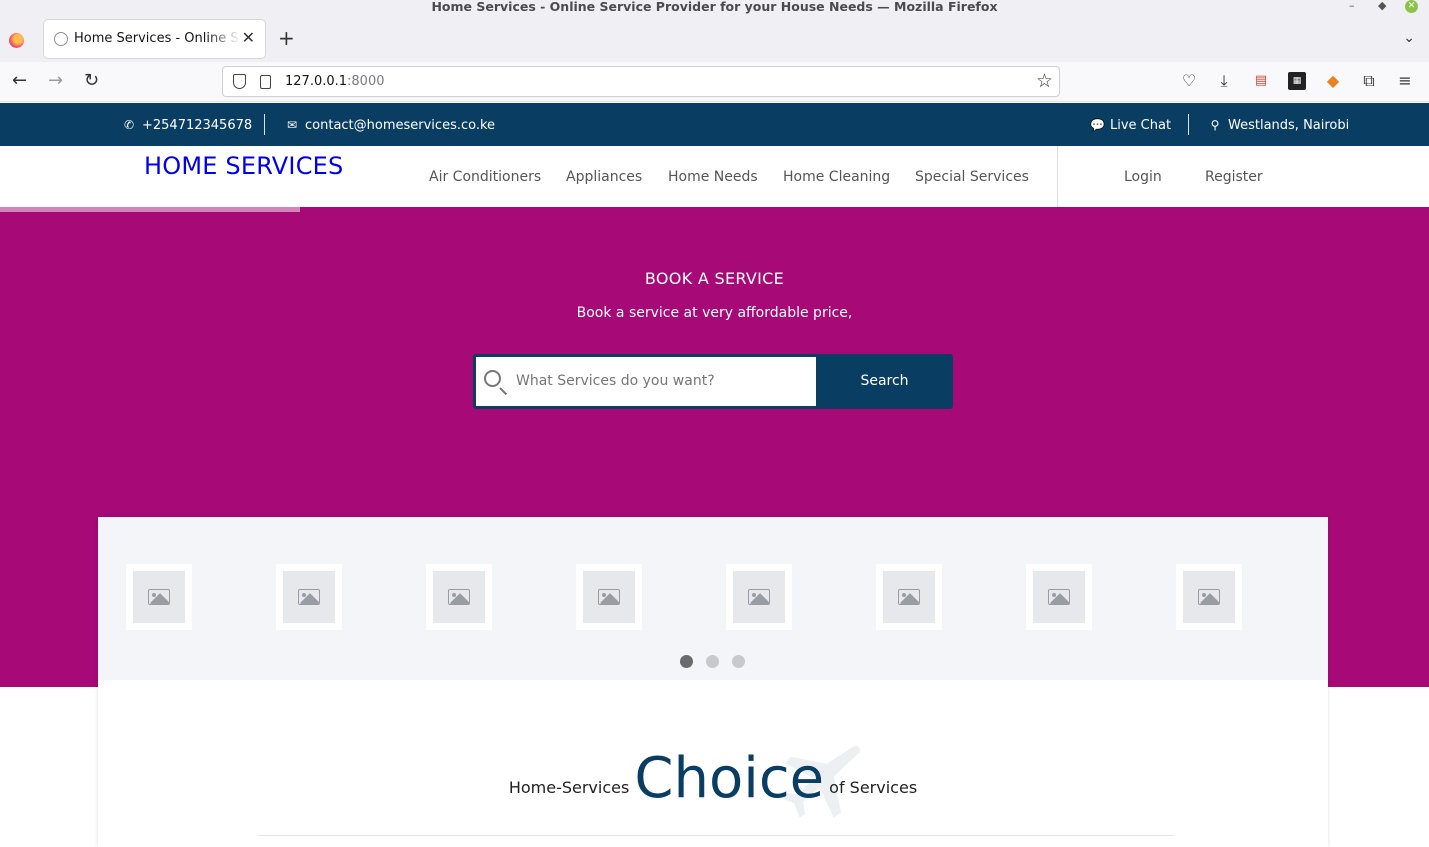 The height and width of the screenshot is (847, 1429). Describe the element at coordinates (1057, 176) in the screenshot. I see `header-divider` at that location.